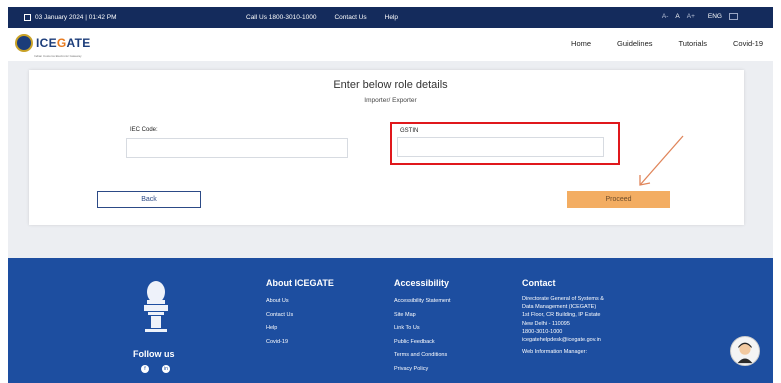 The height and width of the screenshot is (383, 781). I want to click on contact-us-link: Contact Us, so click(350, 17).